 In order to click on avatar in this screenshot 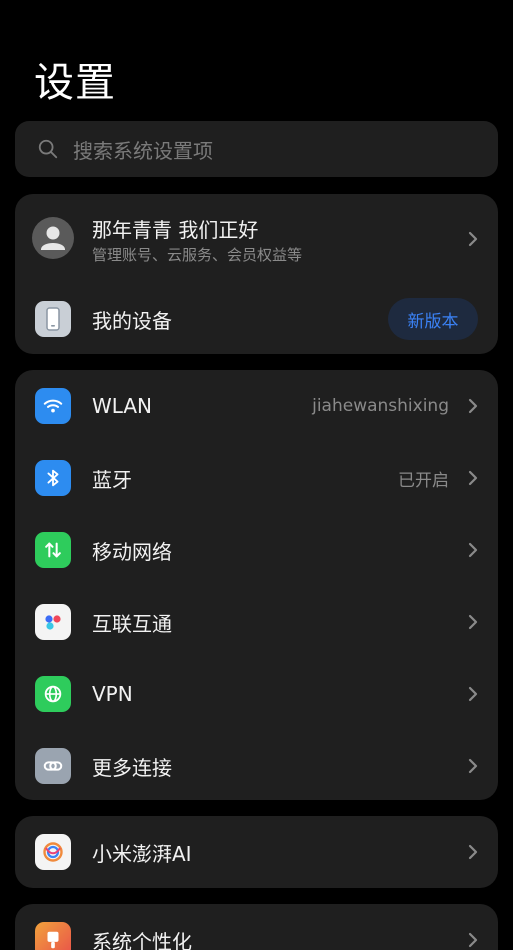, I will do `click(53, 238)`.